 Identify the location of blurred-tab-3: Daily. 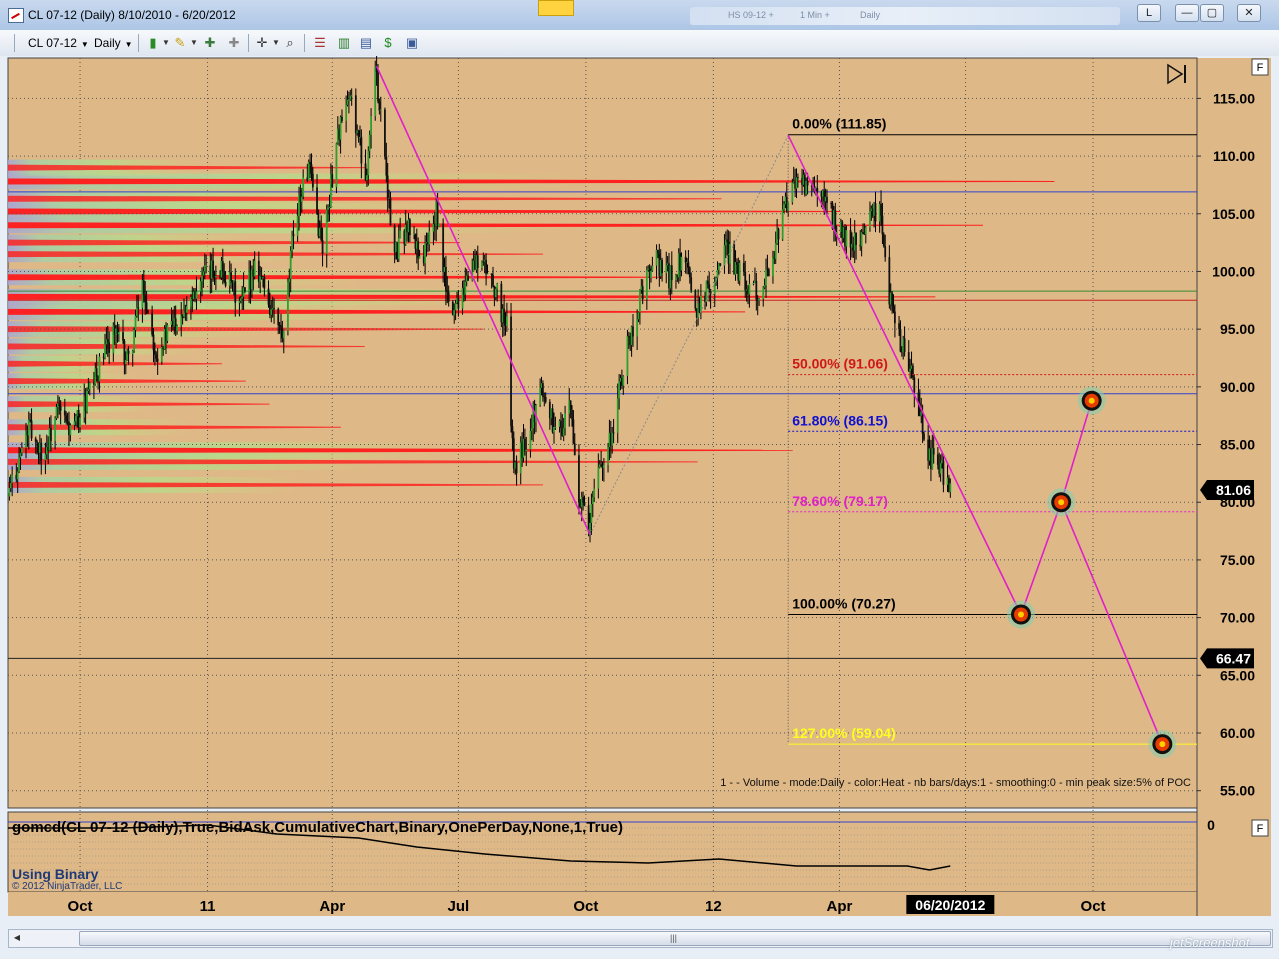
(870, 15).